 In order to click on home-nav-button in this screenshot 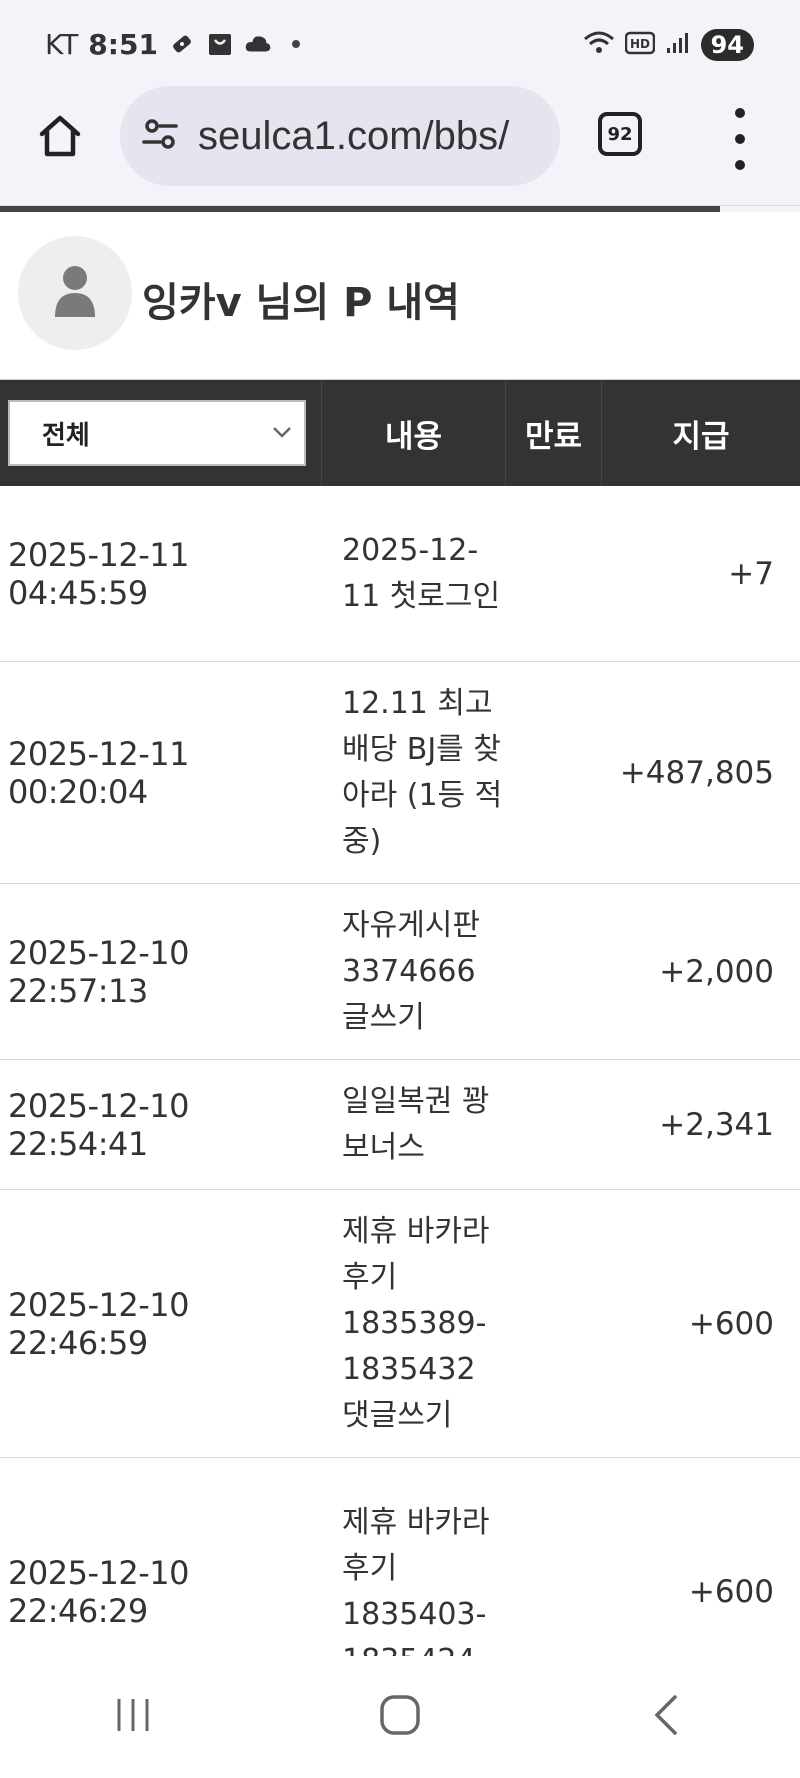, I will do `click(400, 1717)`.